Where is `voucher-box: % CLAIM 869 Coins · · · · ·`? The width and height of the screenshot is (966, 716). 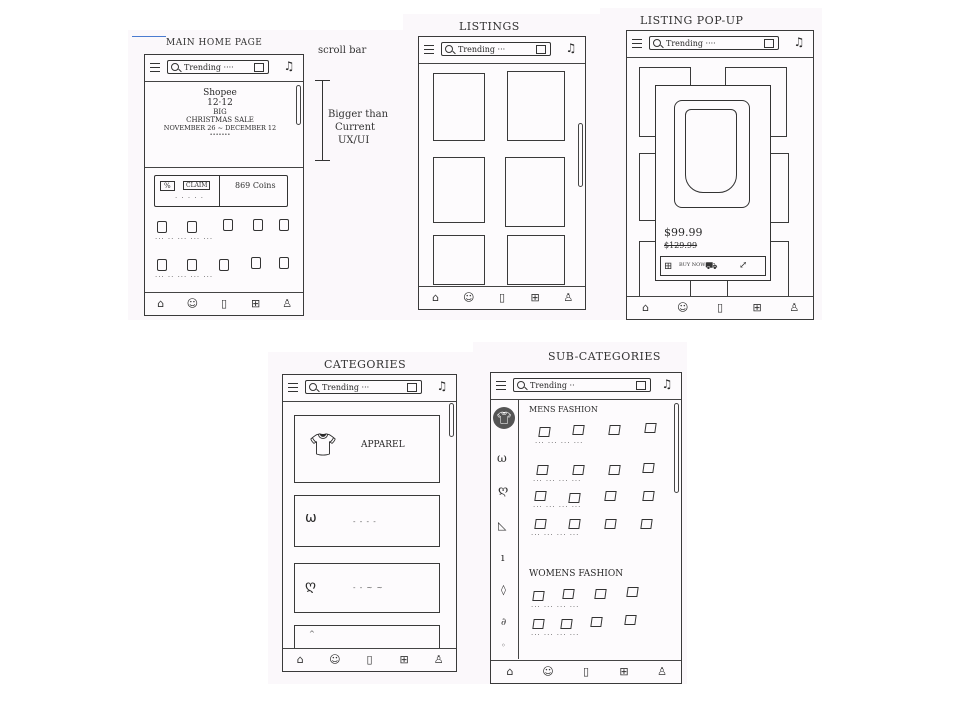
voucher-box: % CLAIM 869 Coins · · · · · is located at coordinates (221, 191).